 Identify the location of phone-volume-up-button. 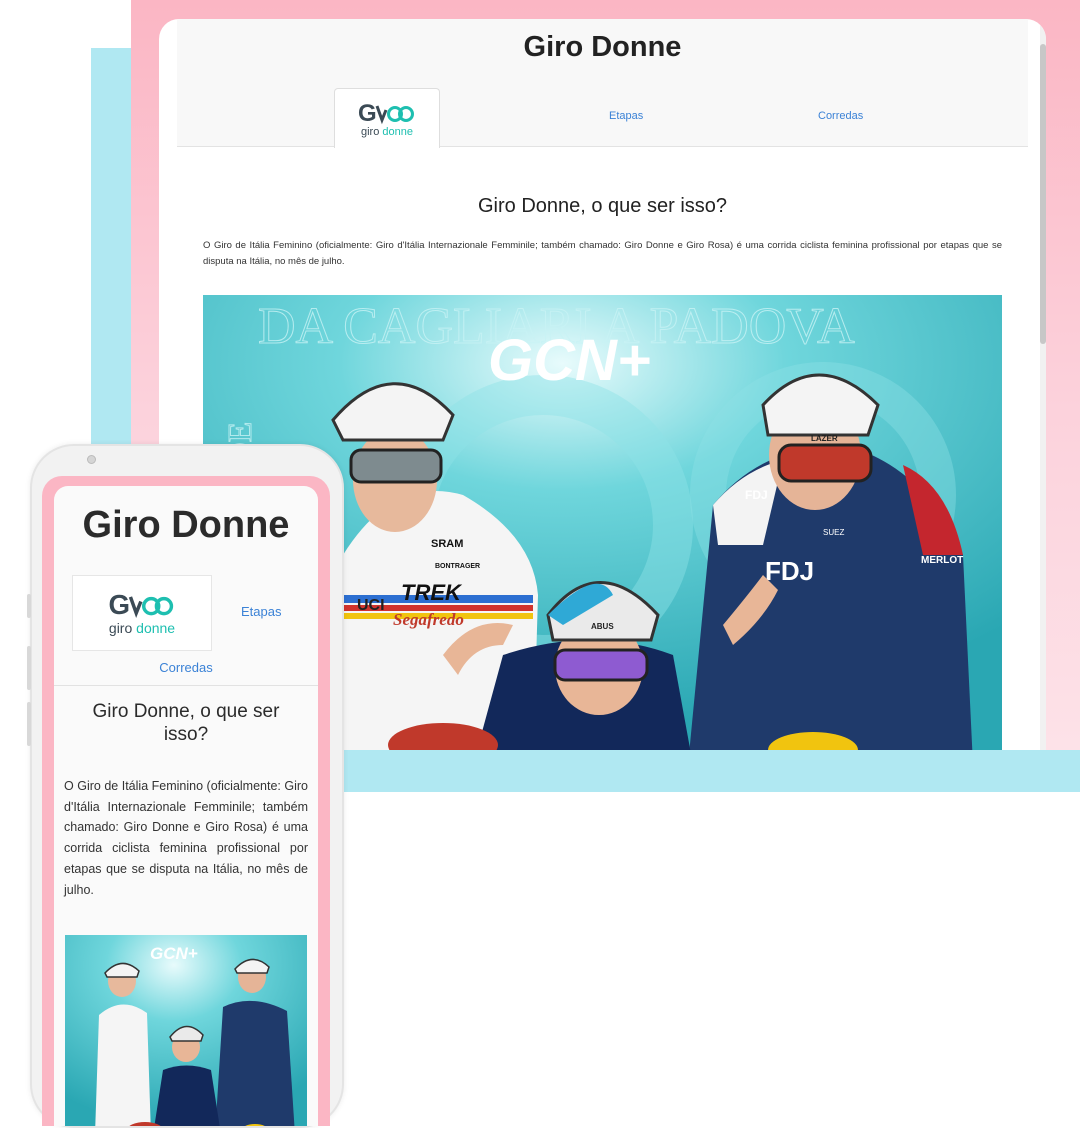
(29, 668).